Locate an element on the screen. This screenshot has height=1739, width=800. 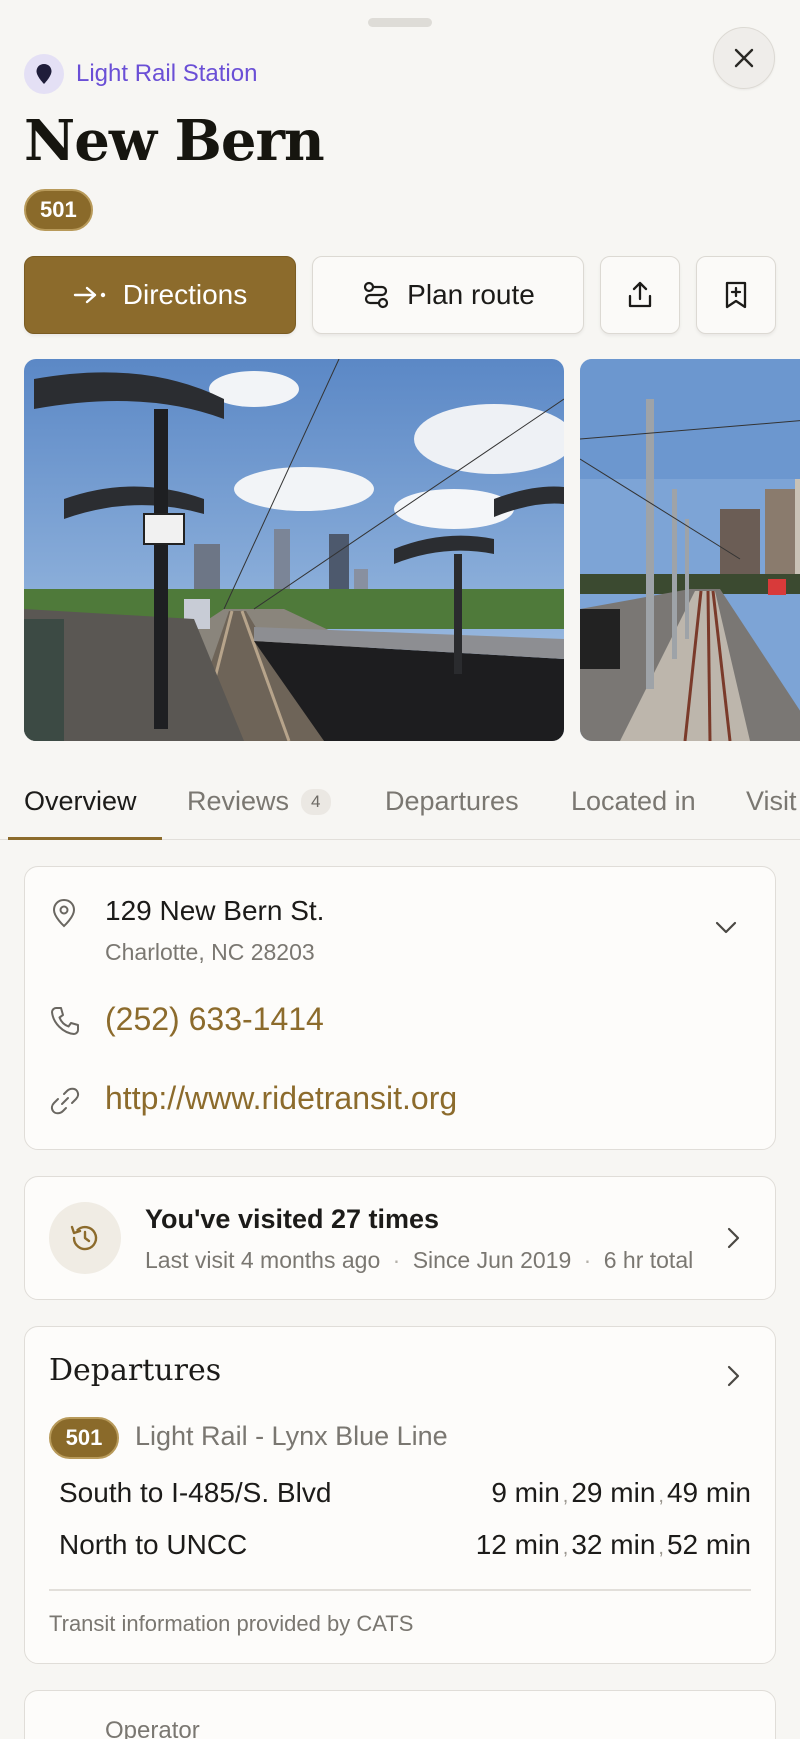
departure-time: 49 min is located at coordinates (708, 1492).